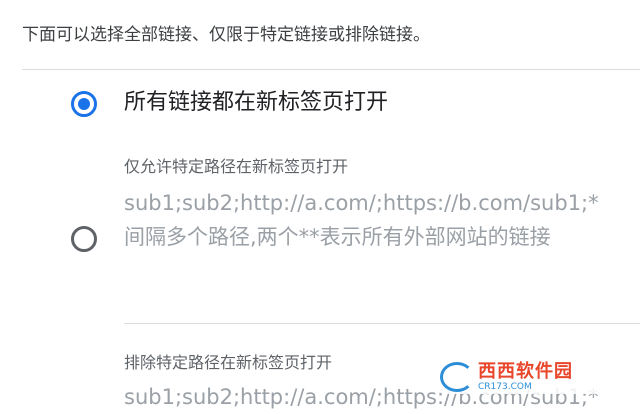  I want to click on intro-text: 下面可以选择全部链接、仅限于特定链接或排除链接。, so click(226, 35).